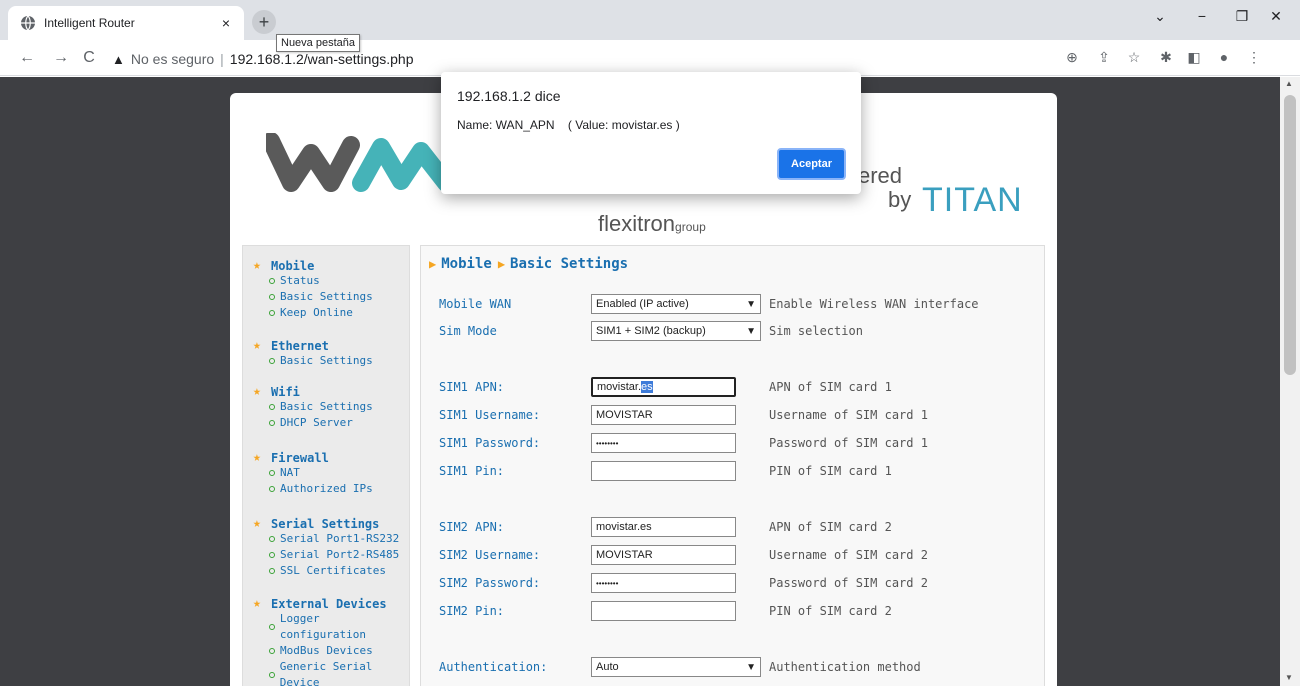 This screenshot has height=686, width=1300. What do you see at coordinates (1160, 16) in the screenshot?
I see `tab-search-icon: ⌄` at bounding box center [1160, 16].